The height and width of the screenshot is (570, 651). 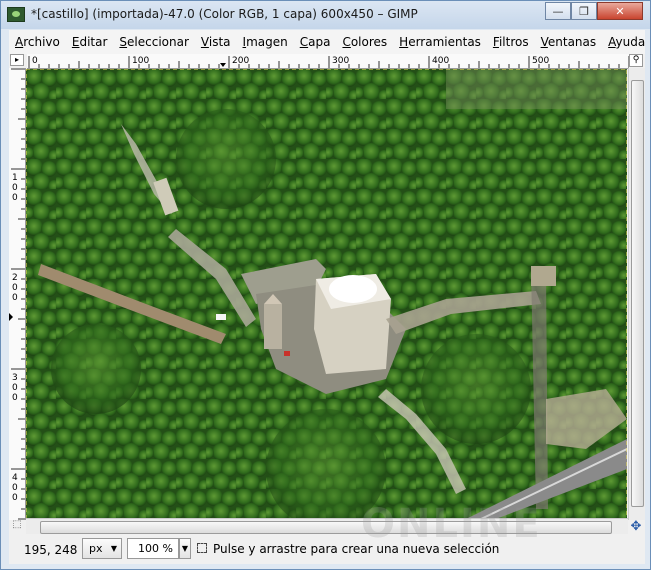 What do you see at coordinates (16, 14) in the screenshot?
I see `gimp-app-icon` at bounding box center [16, 14].